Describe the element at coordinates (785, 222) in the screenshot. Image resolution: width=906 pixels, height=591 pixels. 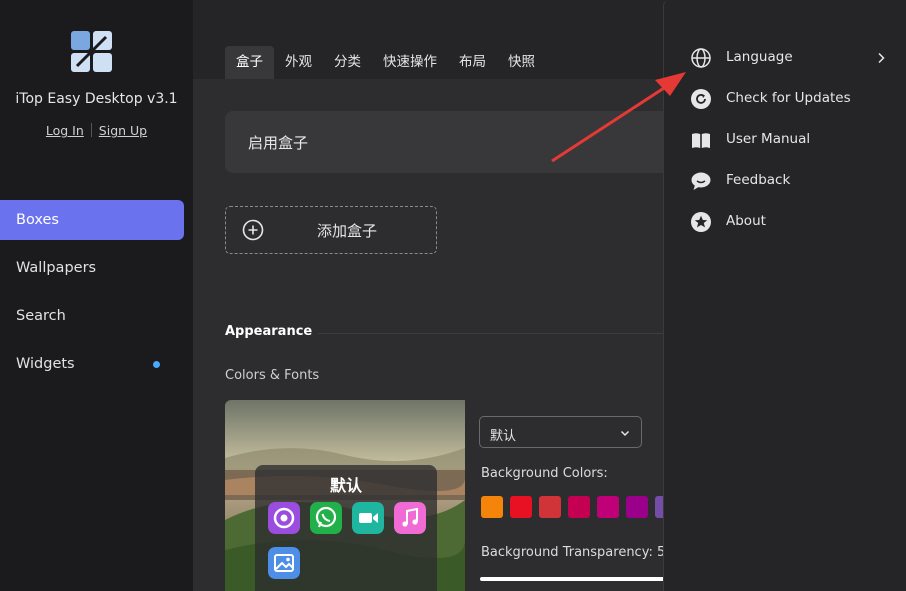
I see `menu-item-about: About` at that location.